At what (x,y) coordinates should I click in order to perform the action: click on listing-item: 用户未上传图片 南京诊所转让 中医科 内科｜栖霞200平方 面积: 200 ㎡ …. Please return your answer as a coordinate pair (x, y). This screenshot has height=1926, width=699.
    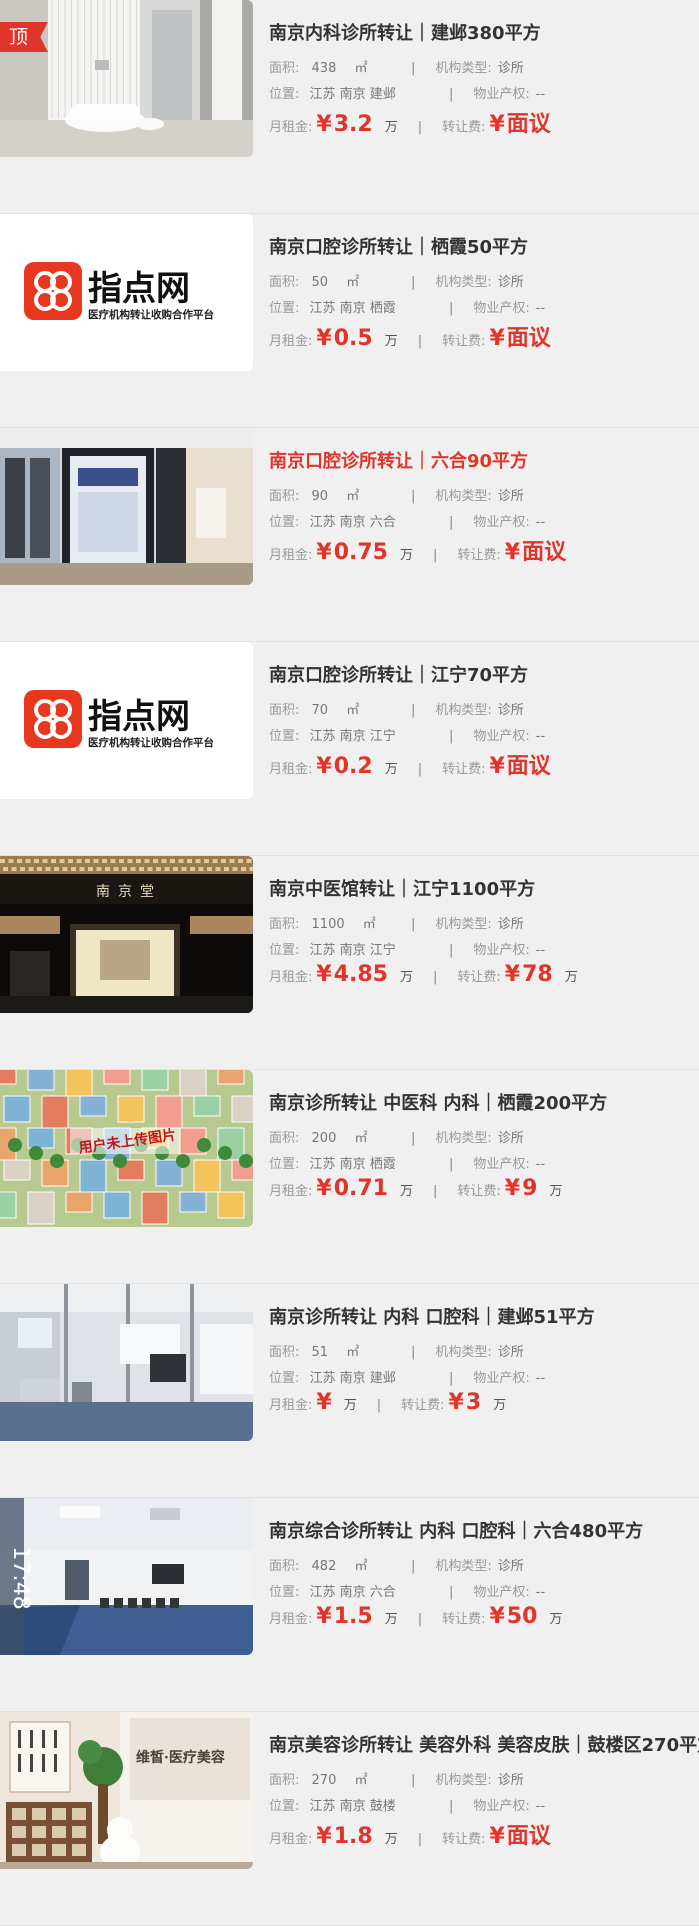
    Looking at the image, I should click on (349, 1177).